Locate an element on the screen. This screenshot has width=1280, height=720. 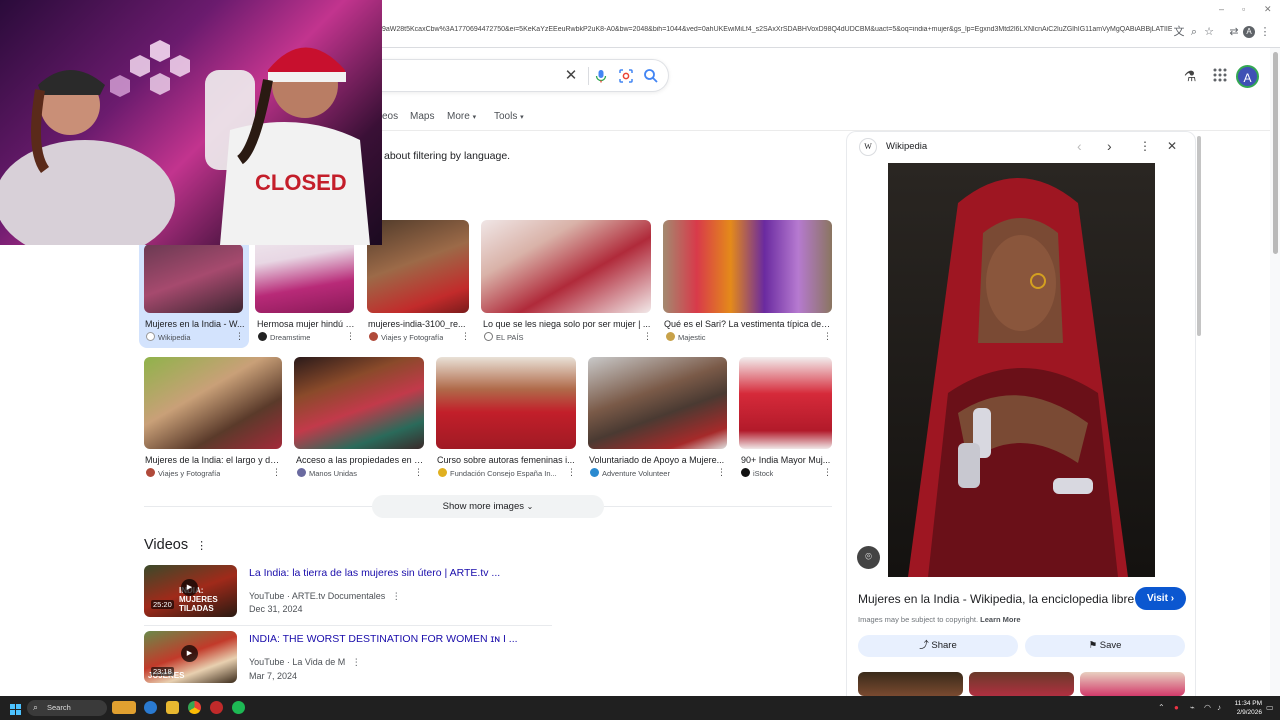
save-button: ⚑ Save is located at coordinates (1105, 646).